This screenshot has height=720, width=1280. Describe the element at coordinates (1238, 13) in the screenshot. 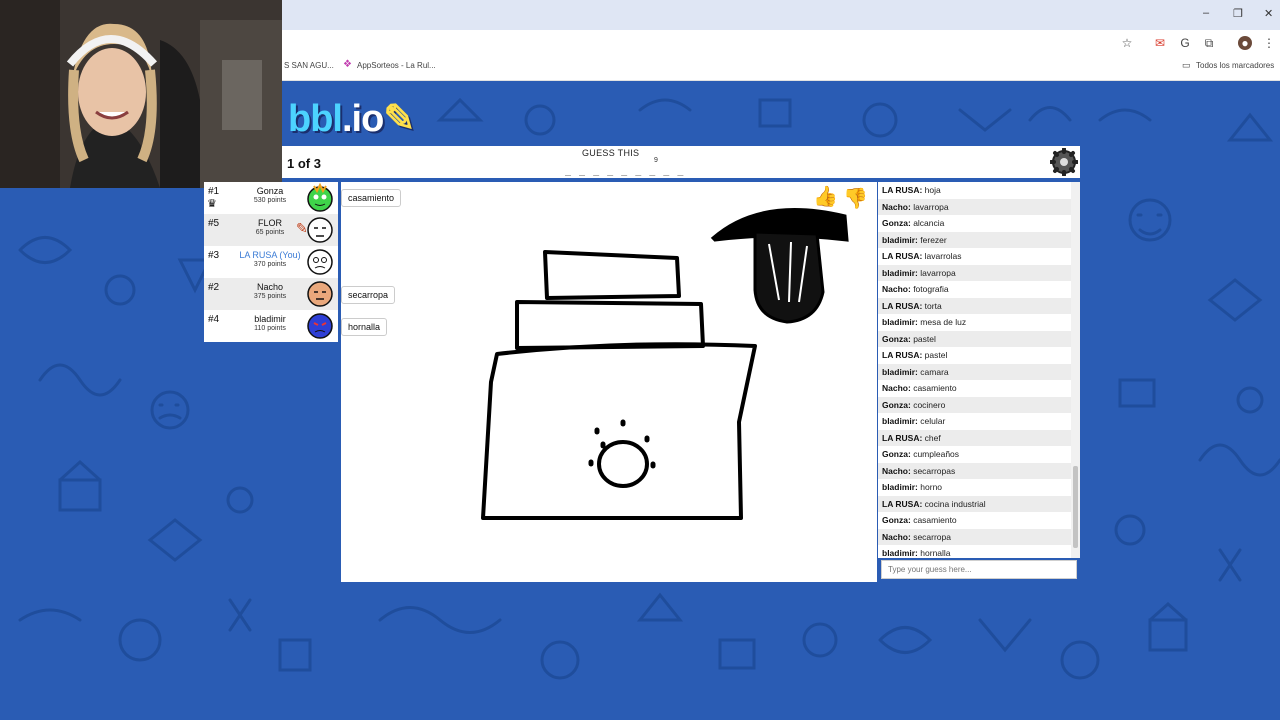

I see `maximize-button: ❐` at that location.